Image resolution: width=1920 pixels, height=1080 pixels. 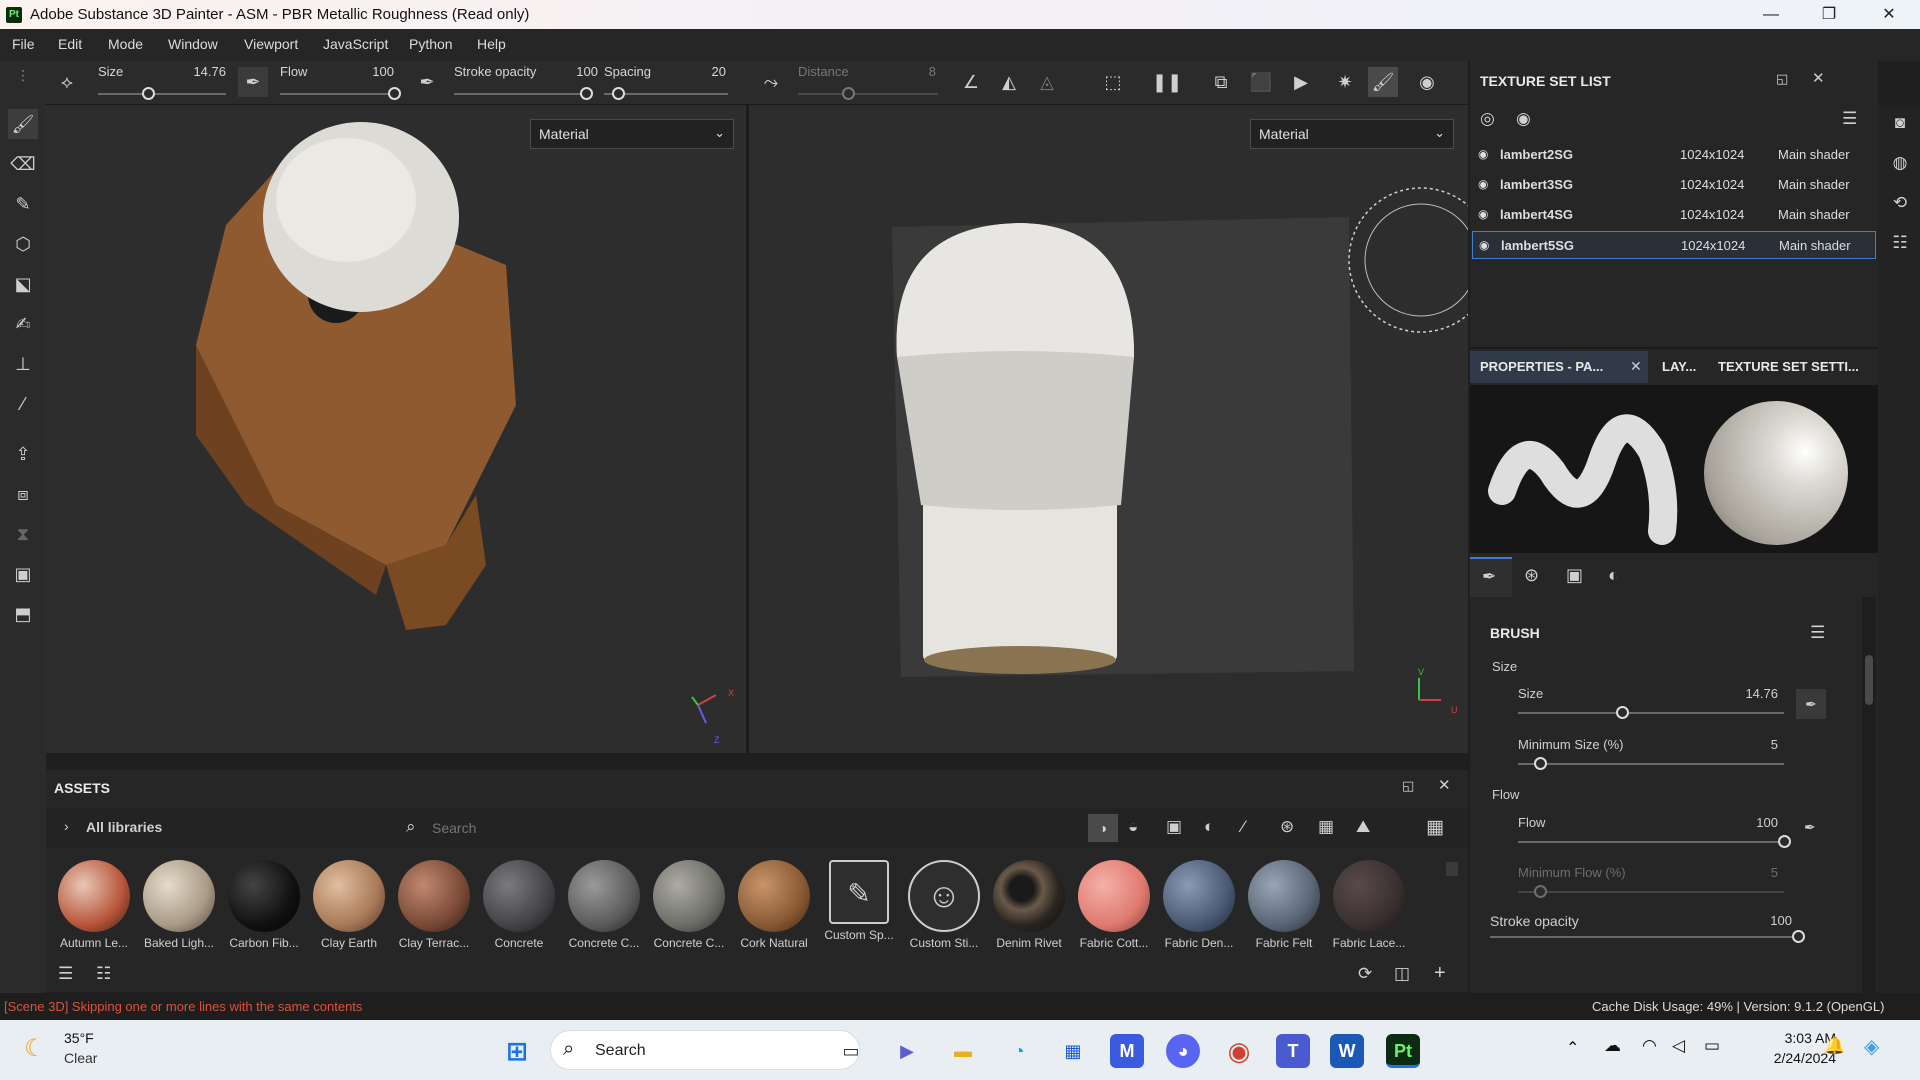 I want to click on log-icon: ☷, so click(x=1900, y=243).